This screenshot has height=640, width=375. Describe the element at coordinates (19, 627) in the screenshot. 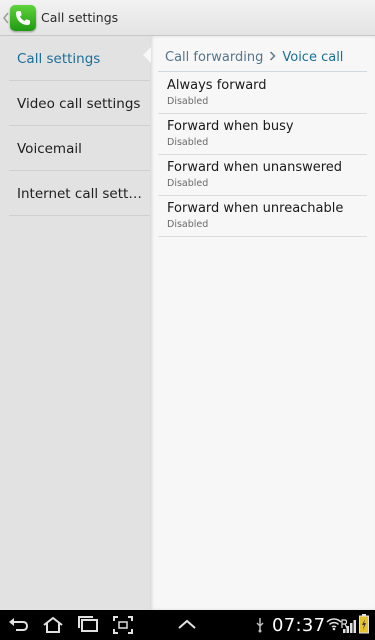

I see `back-icon` at that location.